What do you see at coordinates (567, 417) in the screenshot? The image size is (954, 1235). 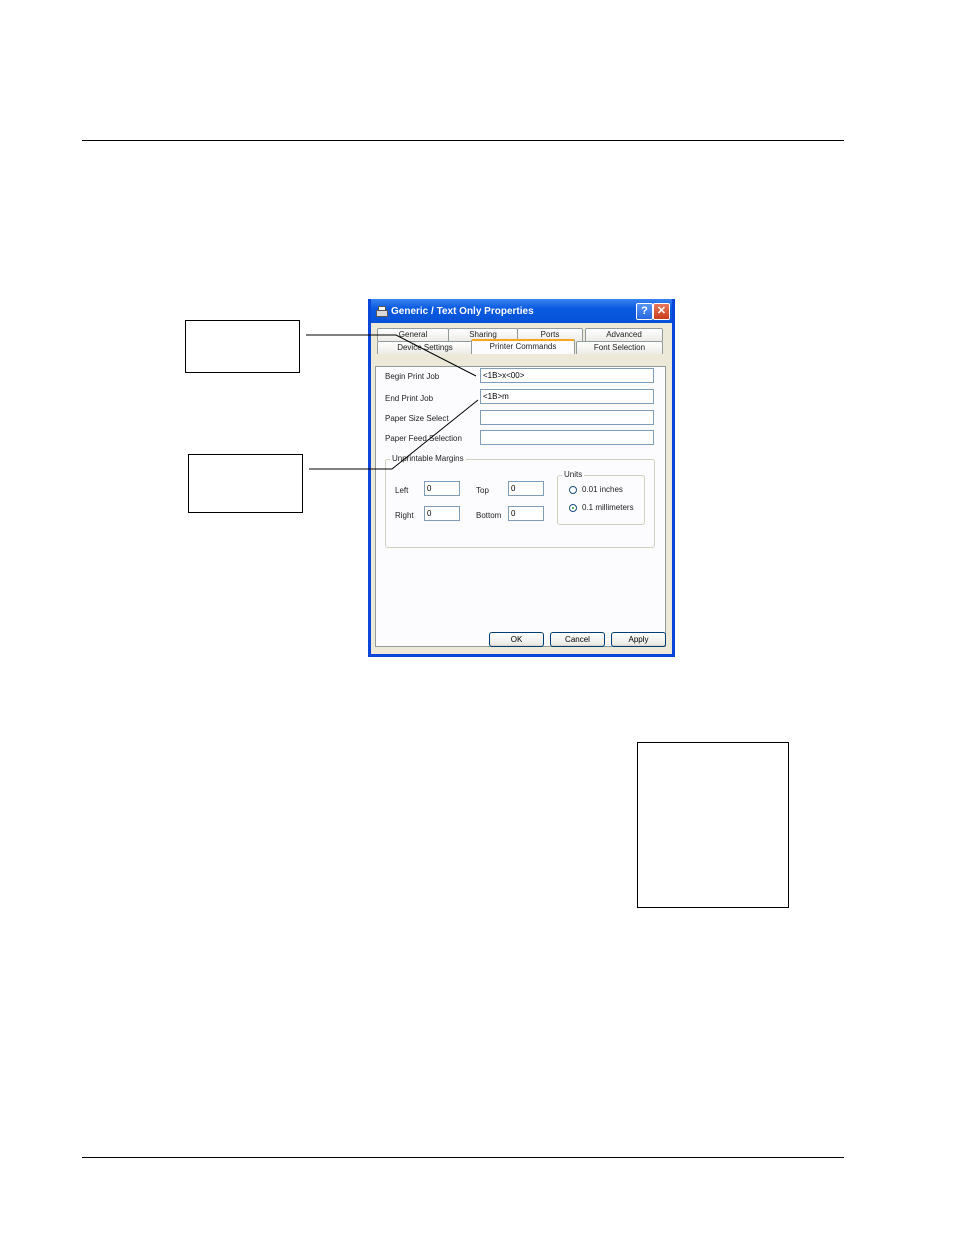 I see `paper-size-select-input` at bounding box center [567, 417].